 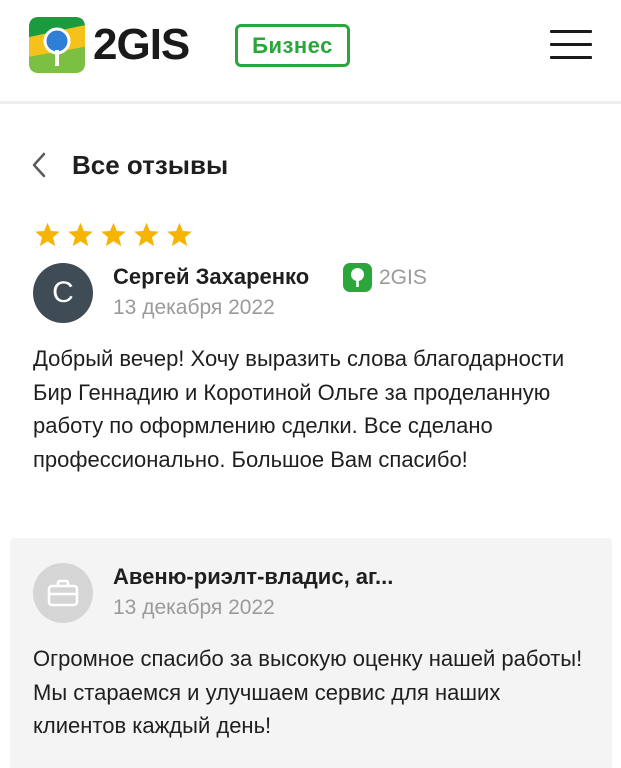 I want to click on 2gis-logo-icon, so click(x=57, y=45).